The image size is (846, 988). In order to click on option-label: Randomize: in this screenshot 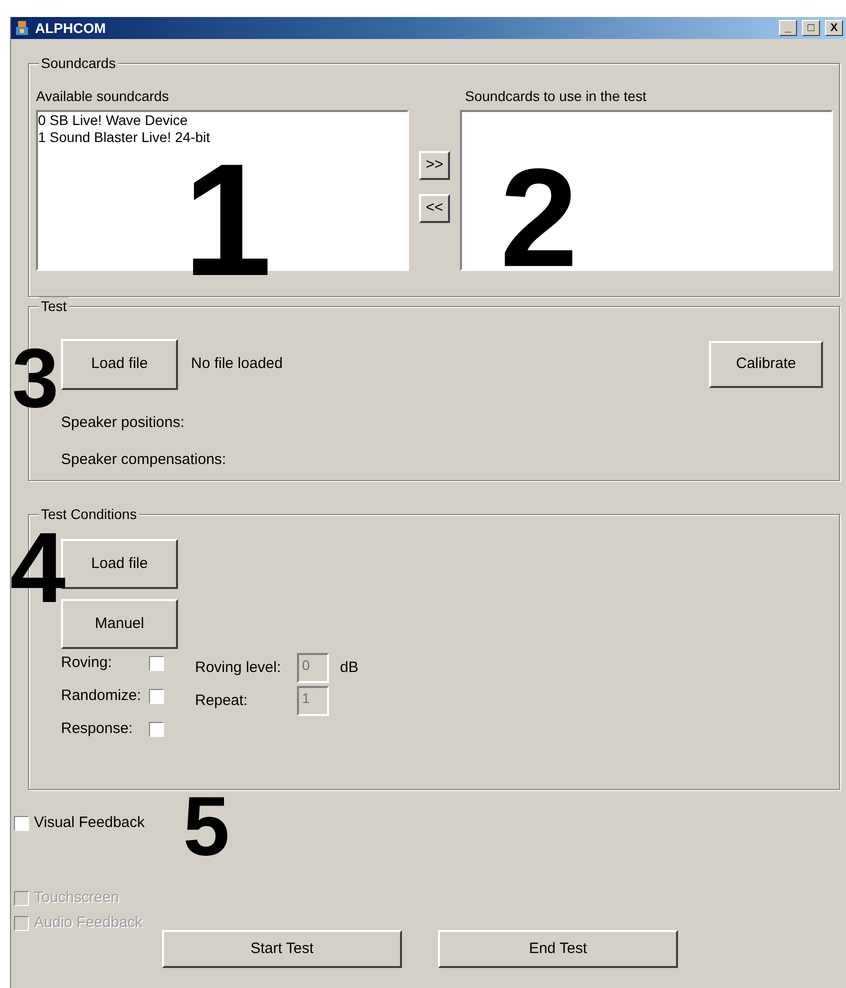, I will do `click(101, 696)`.